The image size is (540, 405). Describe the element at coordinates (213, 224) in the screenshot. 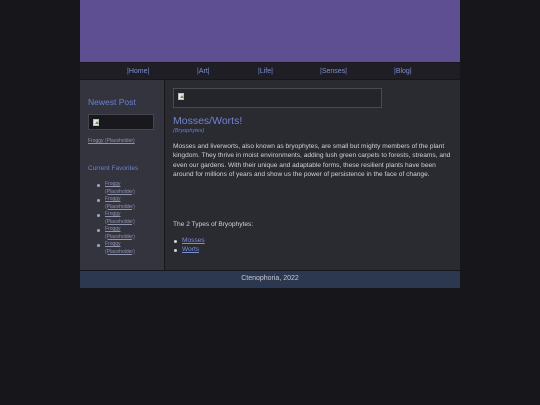

I see `types-heading: The 2 Types of Bryophytes:` at that location.